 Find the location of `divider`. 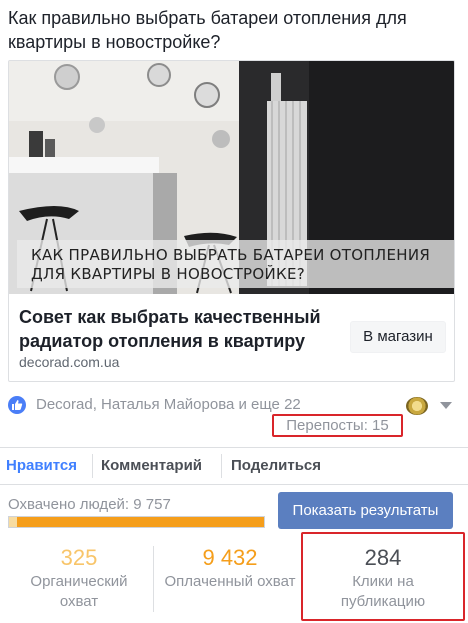

divider is located at coordinates (234, 484).